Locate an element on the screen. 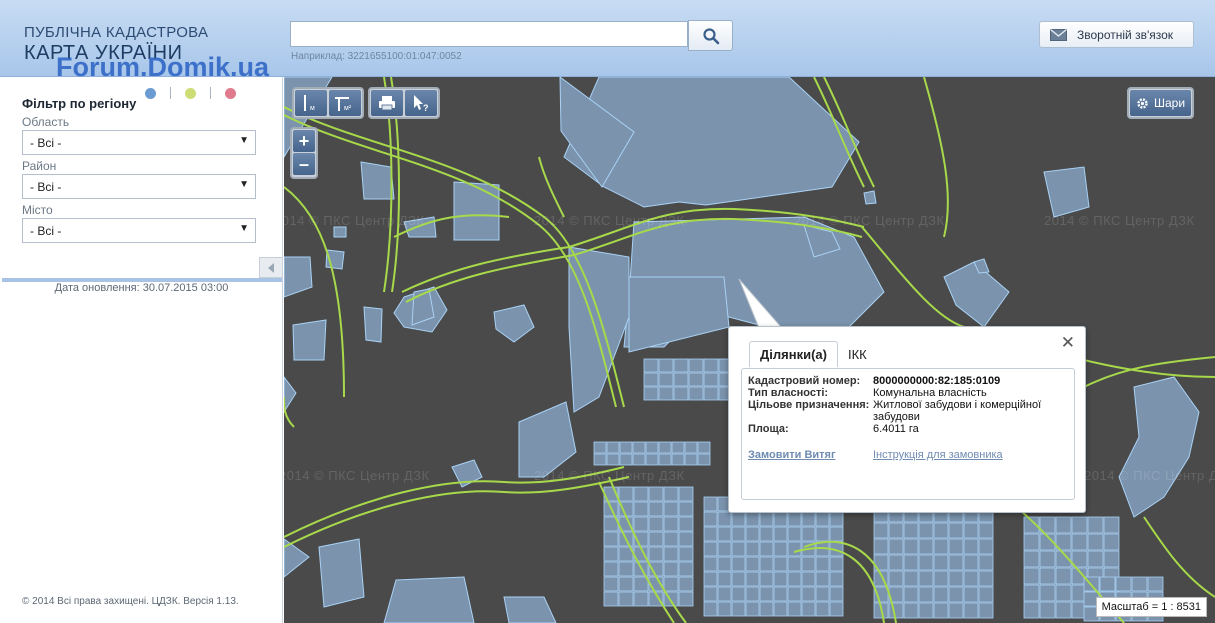  instructions-link: Інструкція для замовника is located at coordinates (938, 455).